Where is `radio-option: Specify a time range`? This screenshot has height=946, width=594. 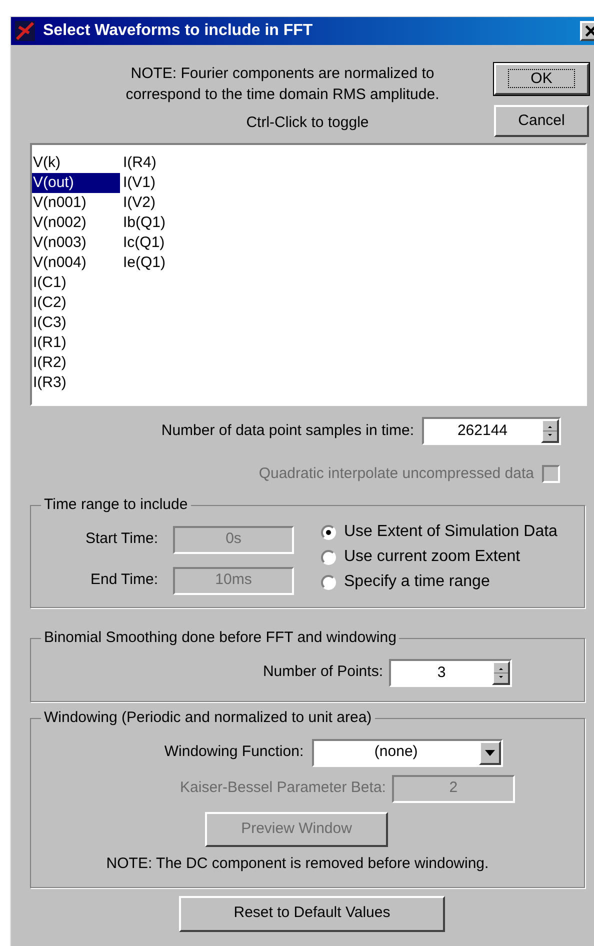
radio-option: Specify a time range is located at coordinates (439, 582).